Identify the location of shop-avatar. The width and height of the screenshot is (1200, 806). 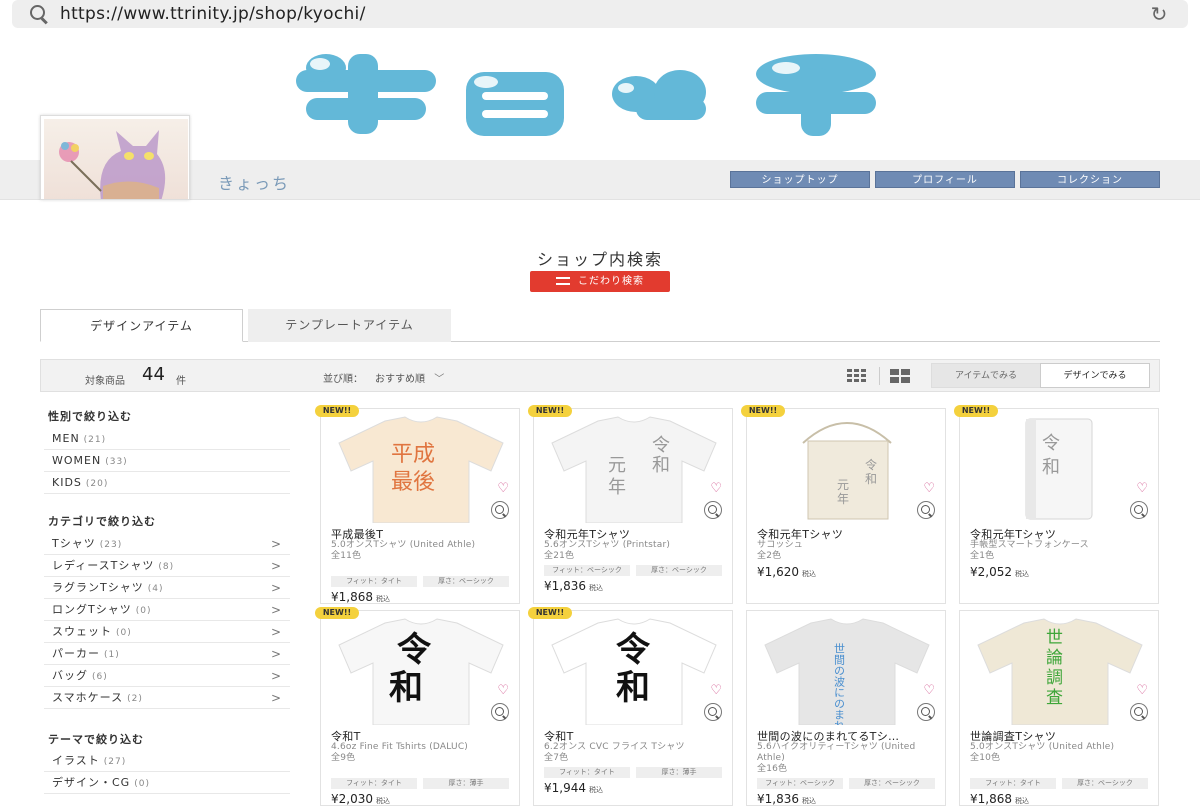
(115, 157).